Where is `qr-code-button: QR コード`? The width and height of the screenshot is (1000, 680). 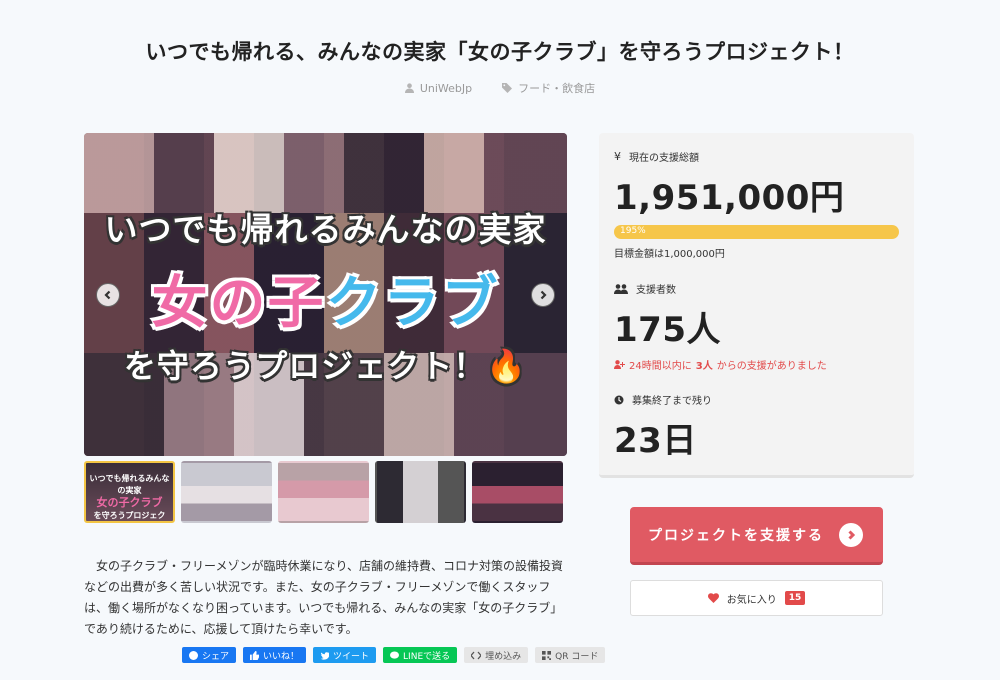
qr-code-button: QR コード is located at coordinates (570, 655).